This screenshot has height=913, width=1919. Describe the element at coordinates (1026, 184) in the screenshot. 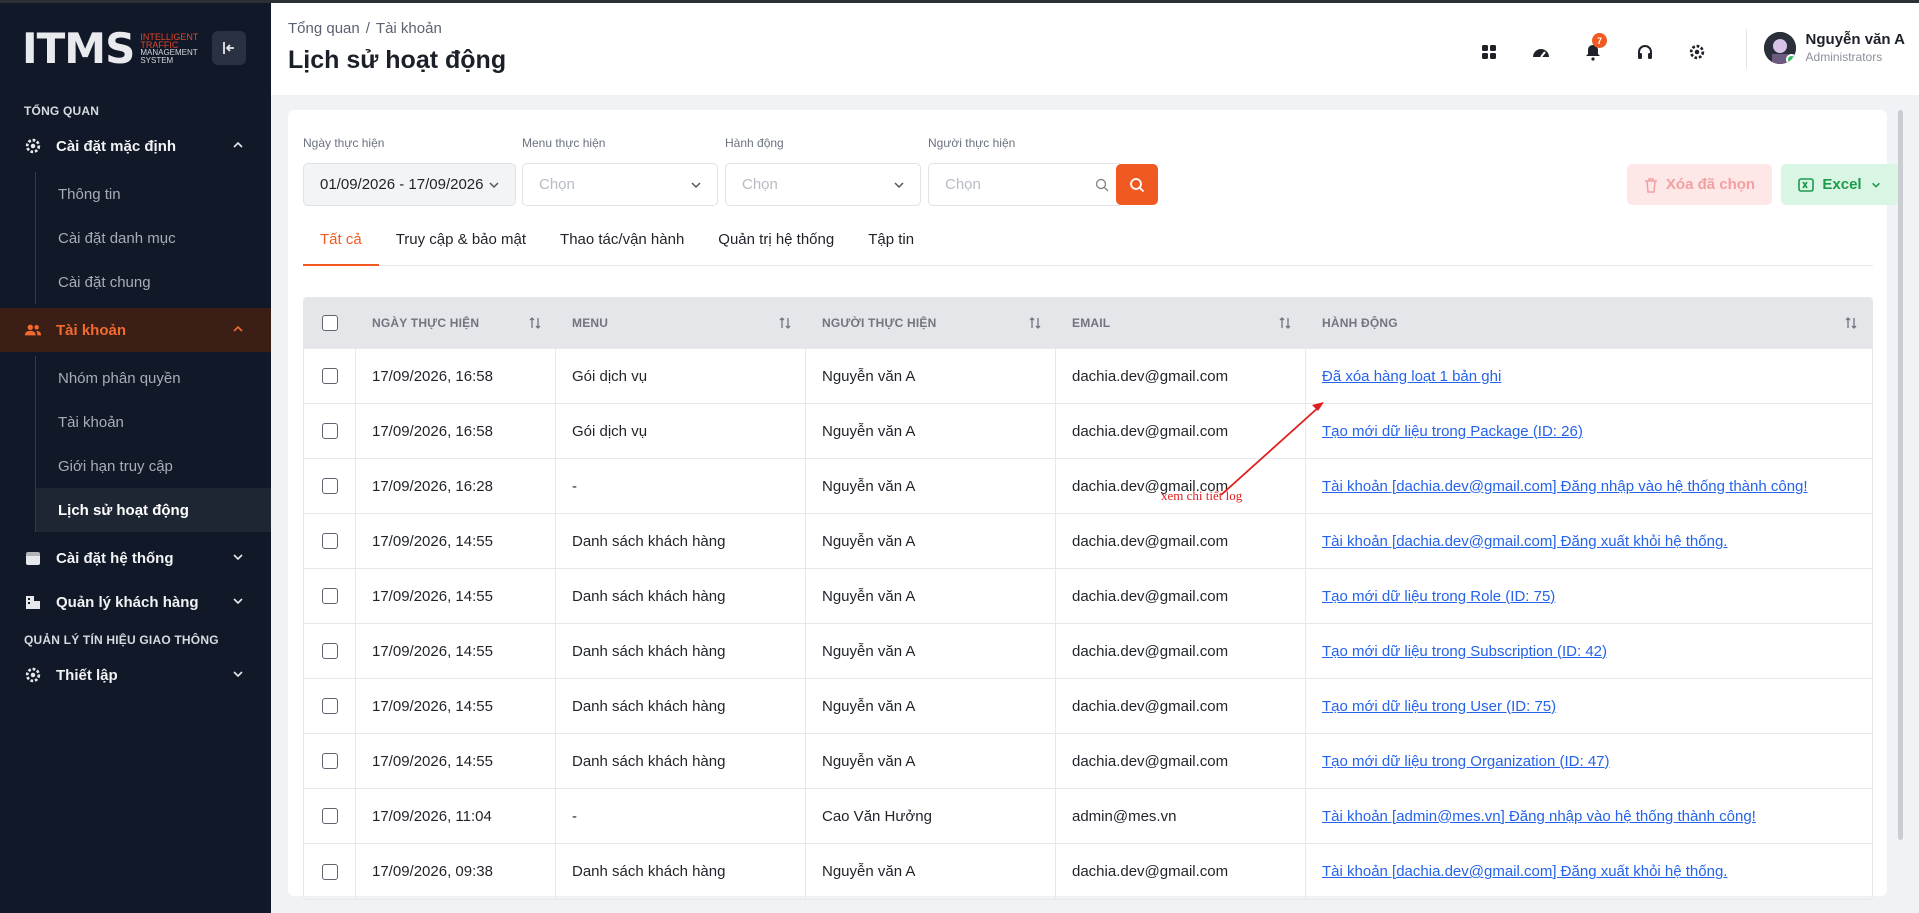

I see `user-search-input: Chọn` at that location.